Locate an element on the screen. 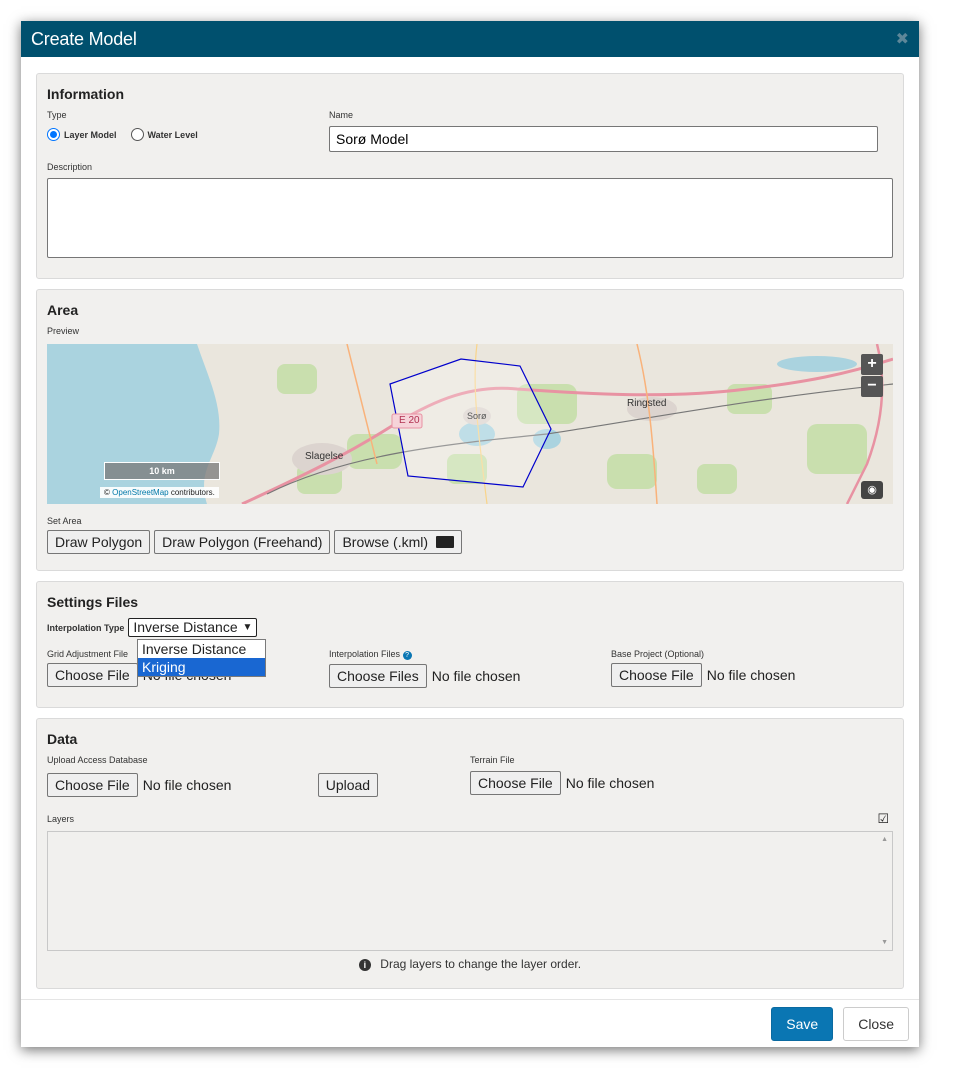 Image resolution: width=961 pixels, height=1089 pixels. settings-heading: Settings Files is located at coordinates (93, 602).